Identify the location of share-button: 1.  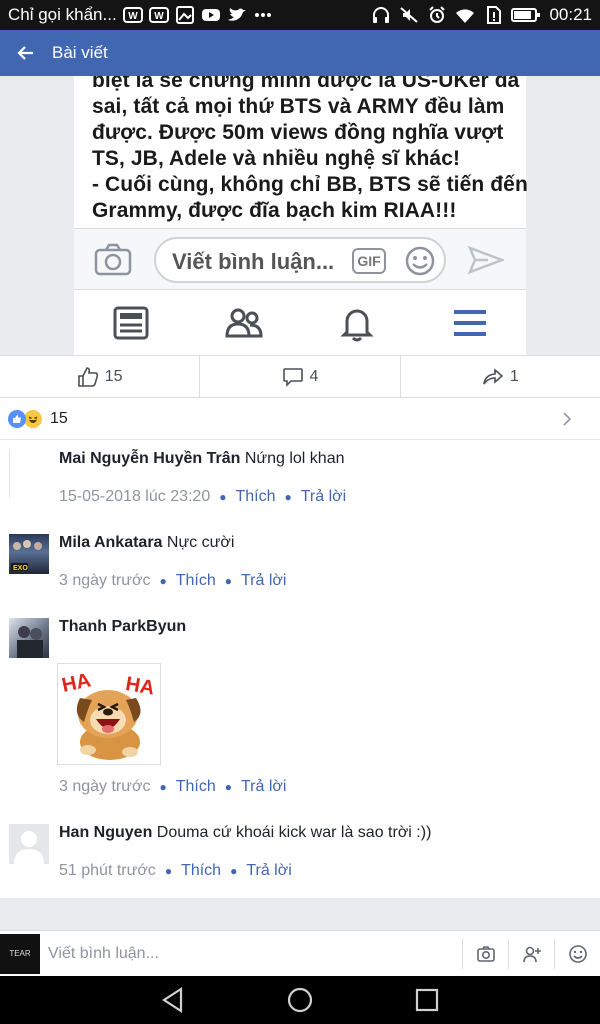
(500, 376).